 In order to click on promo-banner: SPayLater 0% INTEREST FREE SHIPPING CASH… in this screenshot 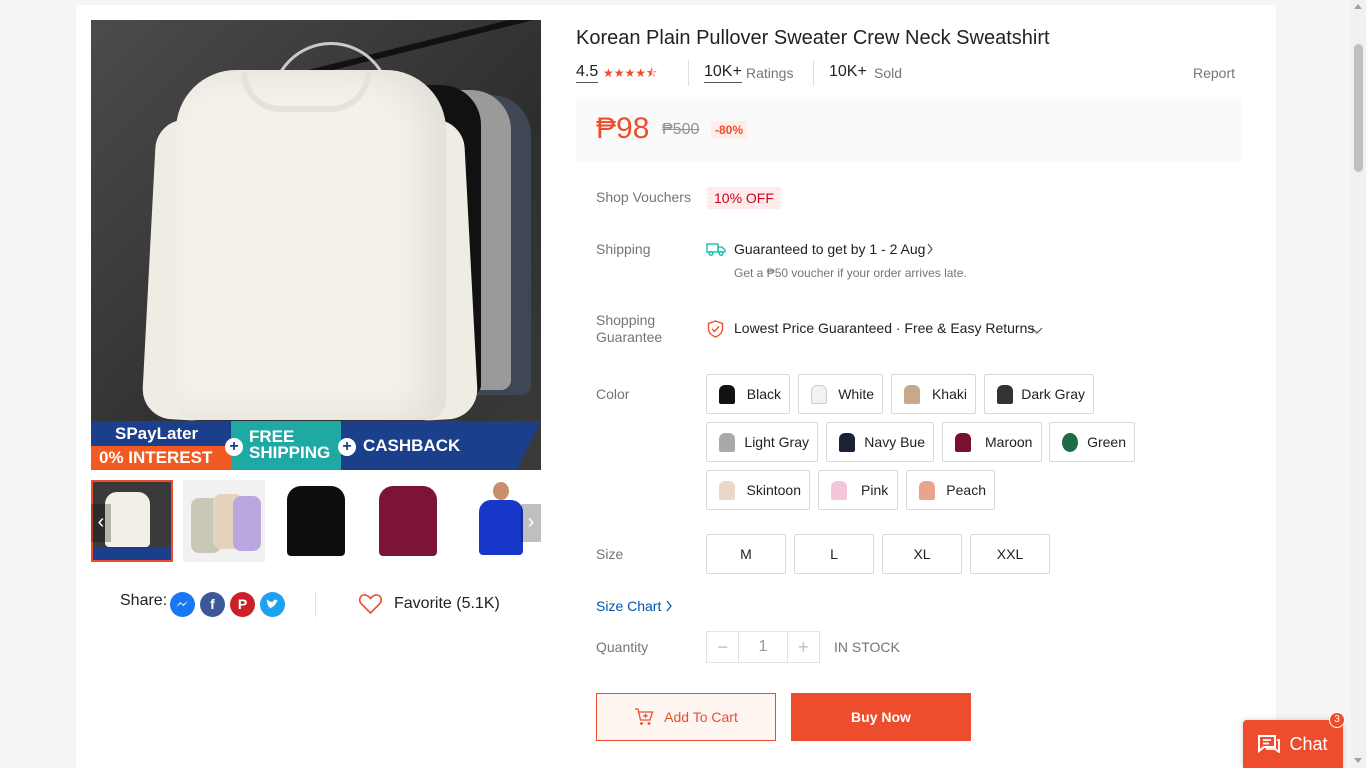, I will do `click(316, 445)`.